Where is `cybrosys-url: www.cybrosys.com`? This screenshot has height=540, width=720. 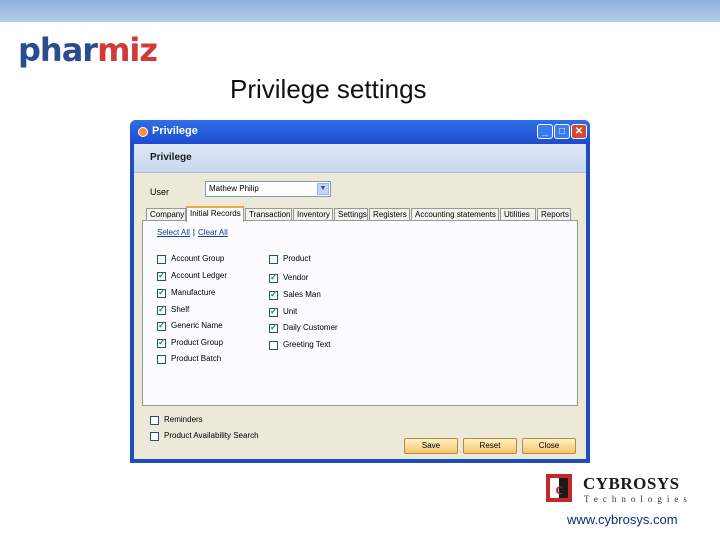
cybrosys-url: www.cybrosys.com is located at coordinates (622, 519).